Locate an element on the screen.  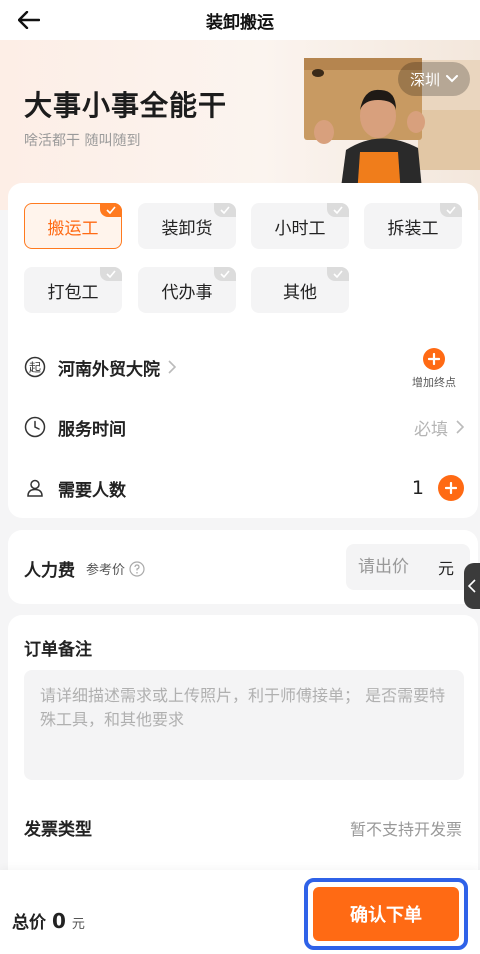
total-price: 总价 0 元 is located at coordinates (48, 920).